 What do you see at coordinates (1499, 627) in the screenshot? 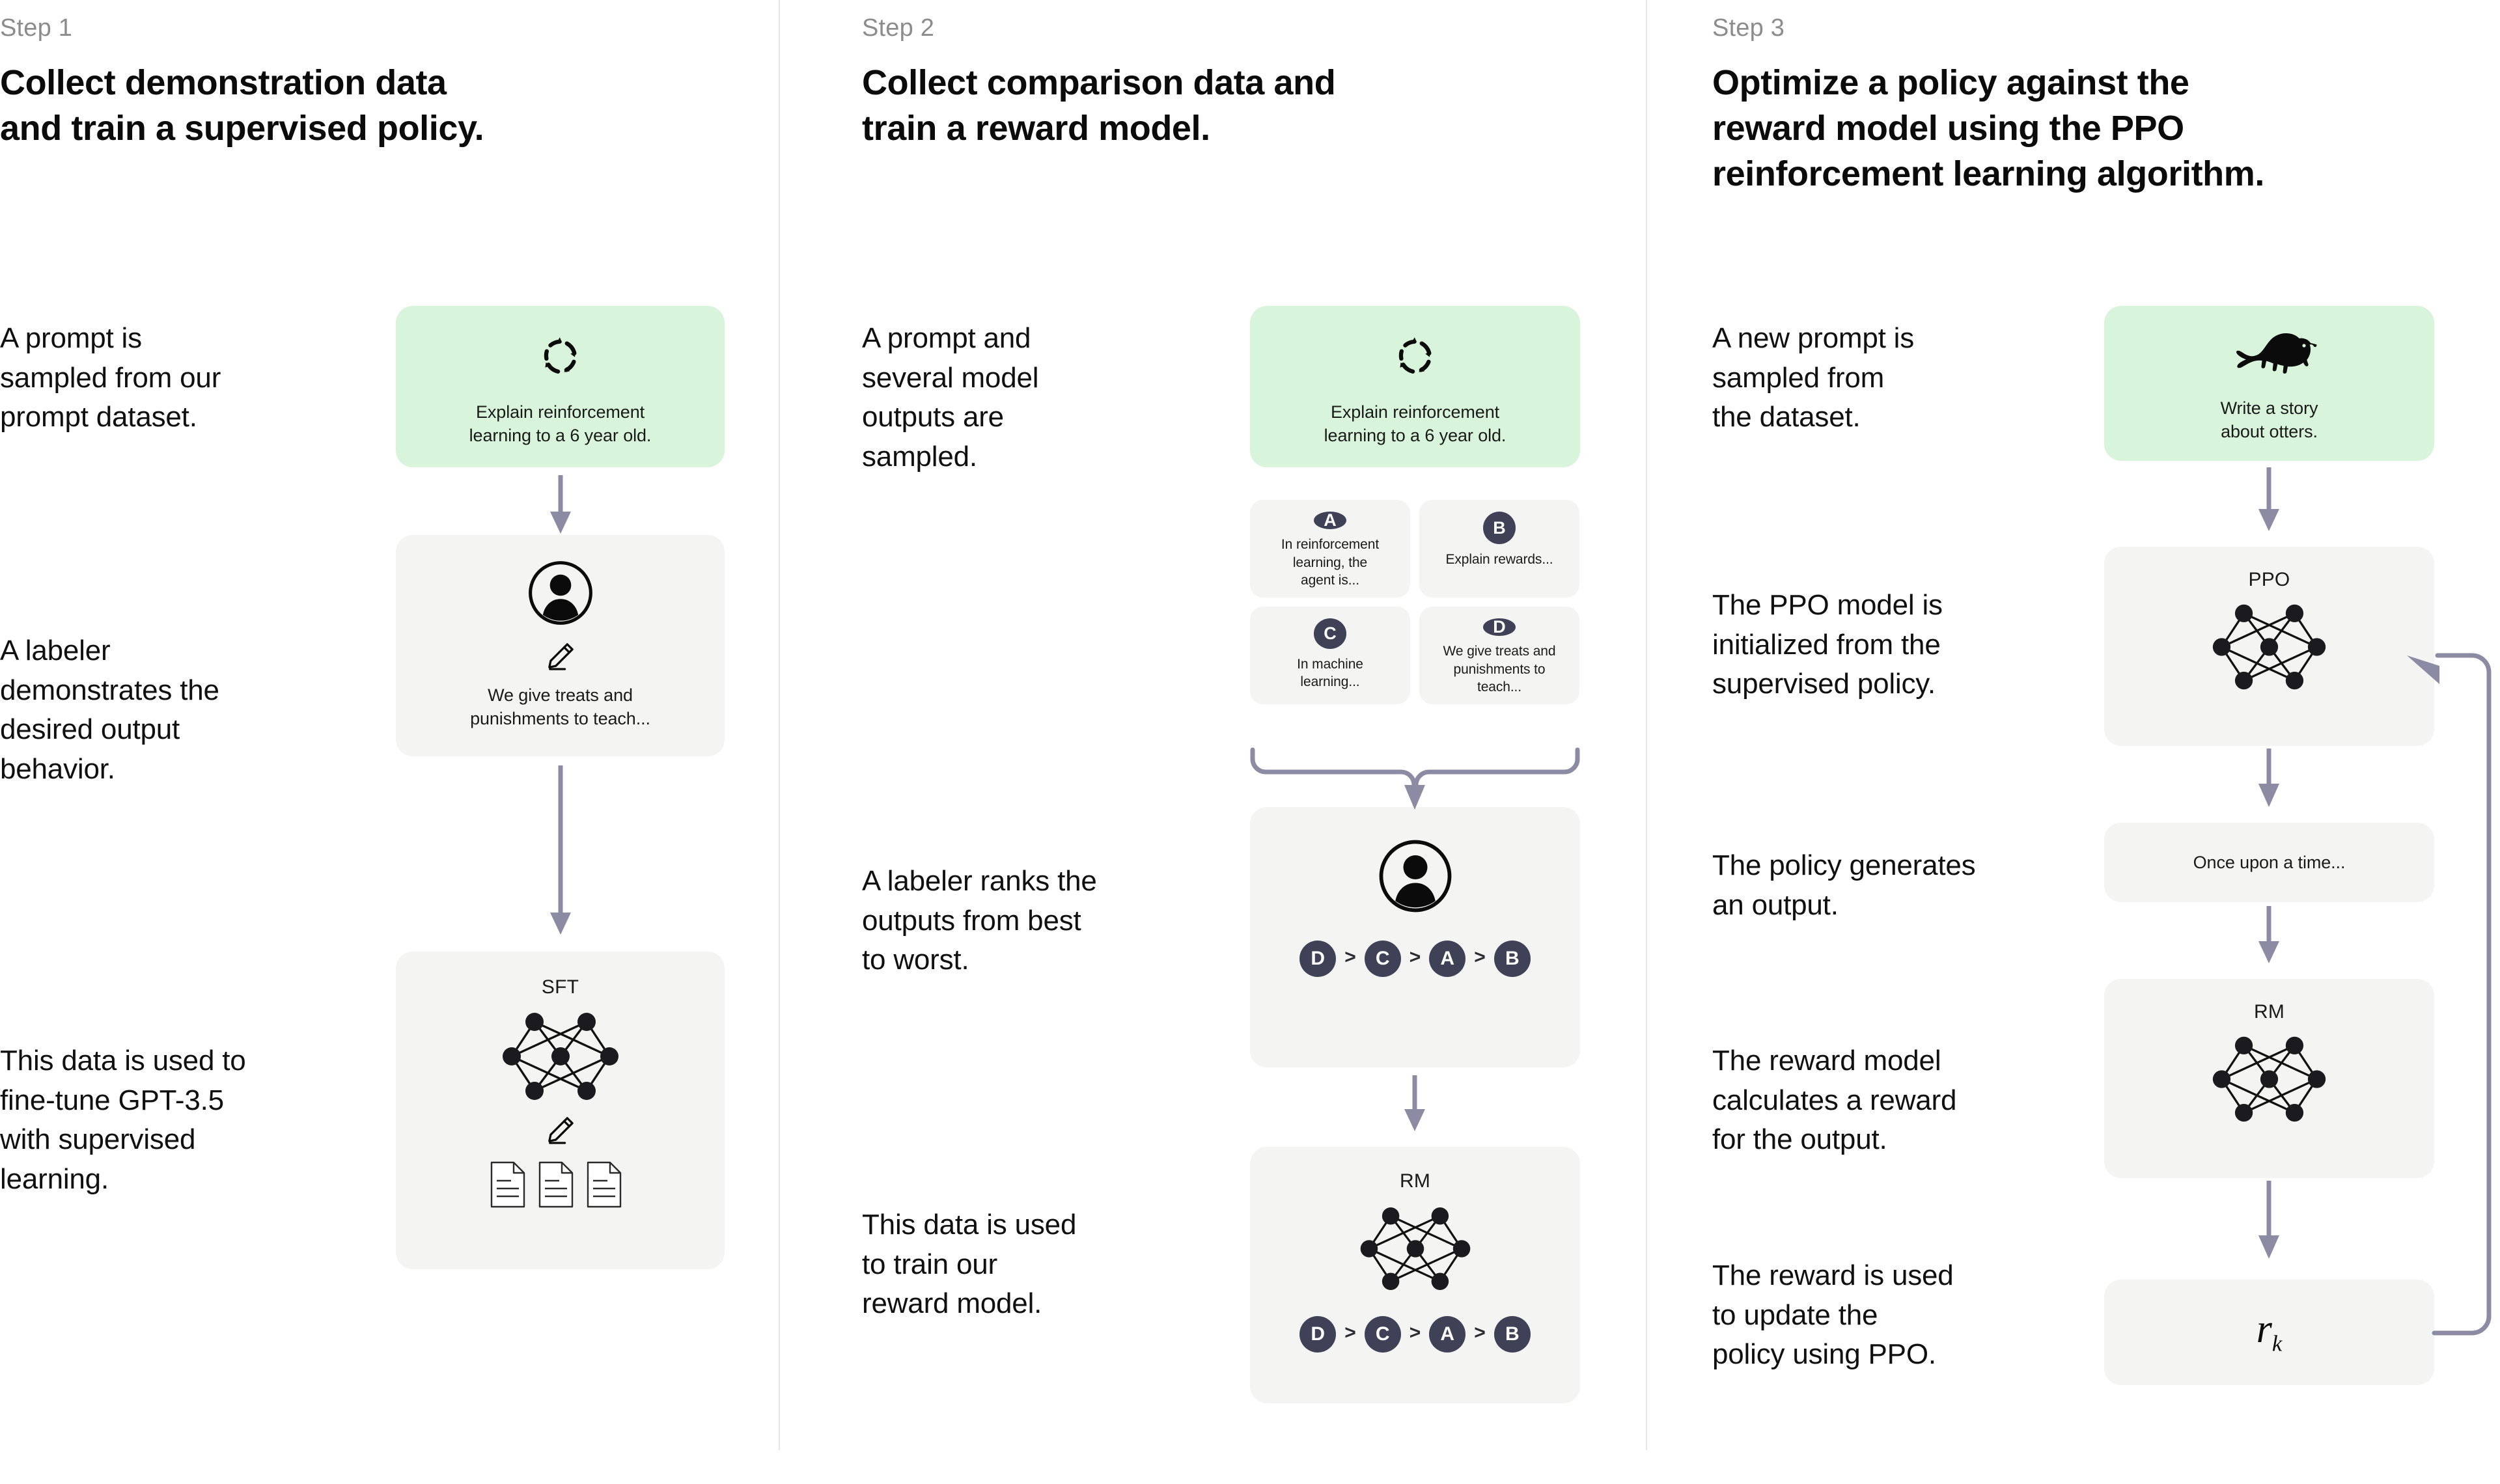
I see `option-badge-d: D` at bounding box center [1499, 627].